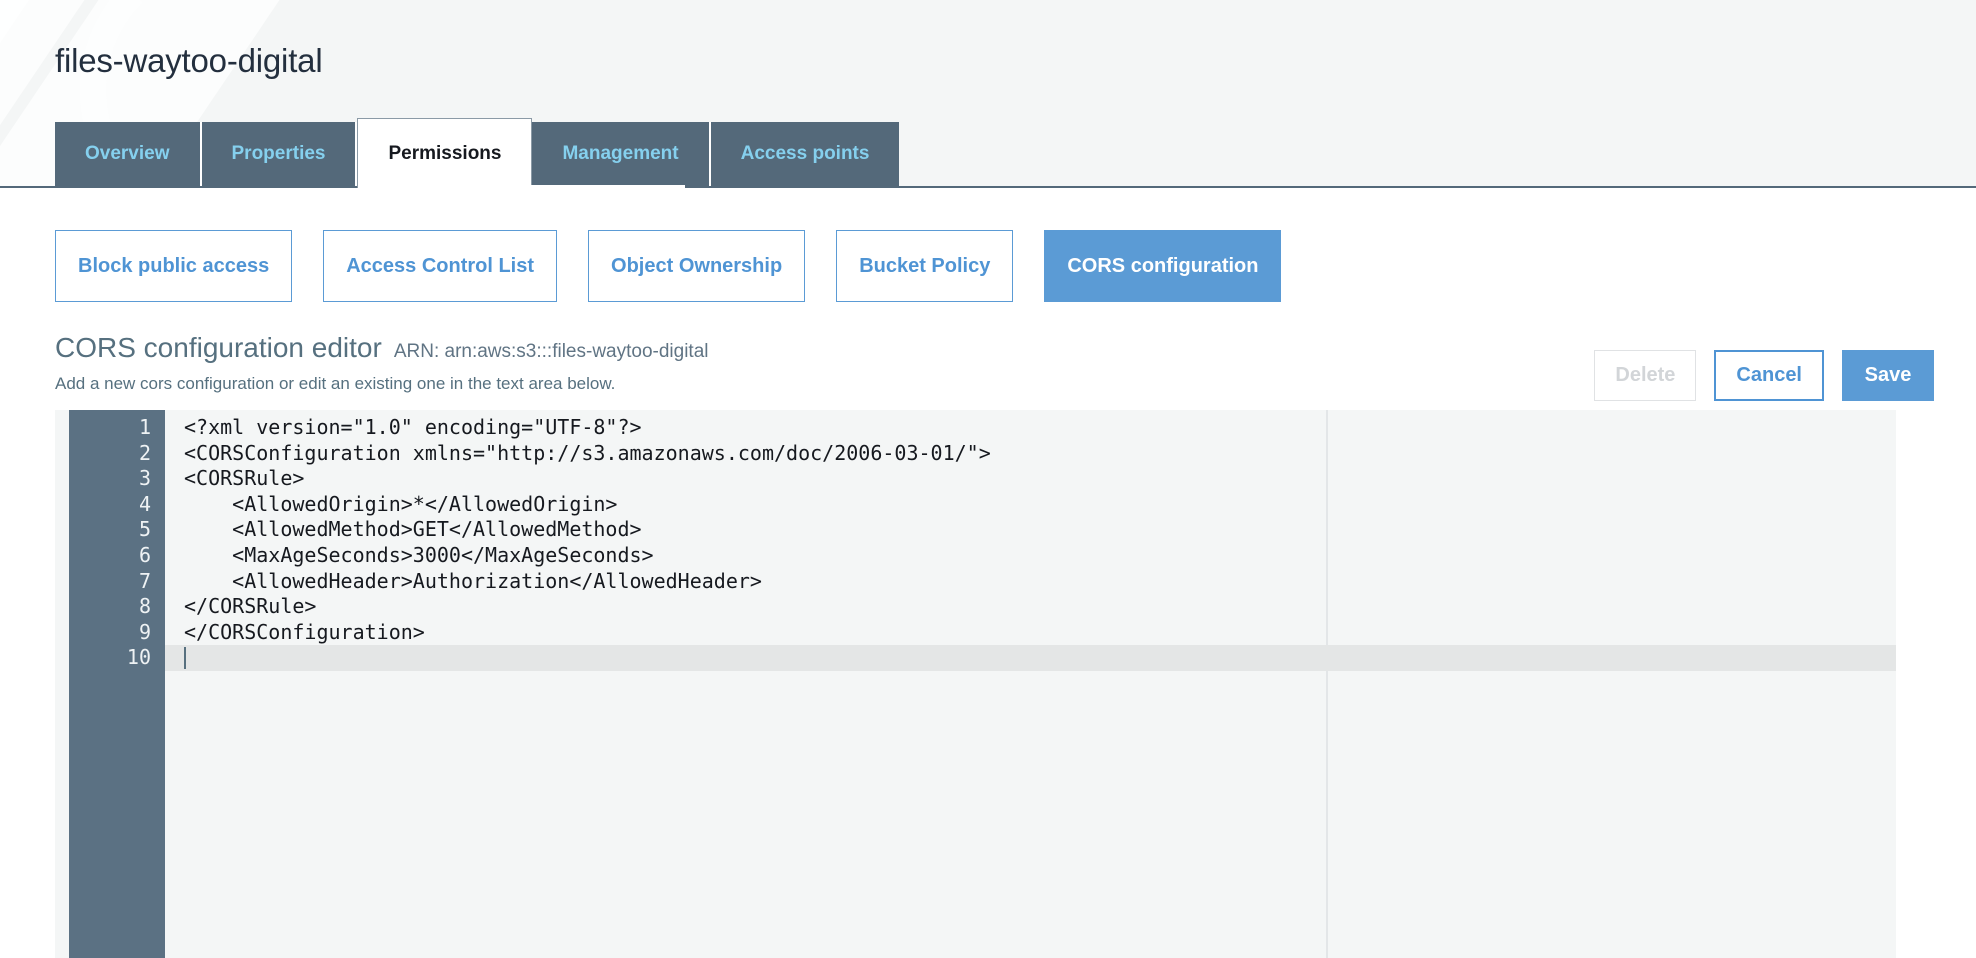 The height and width of the screenshot is (958, 1976). What do you see at coordinates (185, 658) in the screenshot?
I see `text-caret` at bounding box center [185, 658].